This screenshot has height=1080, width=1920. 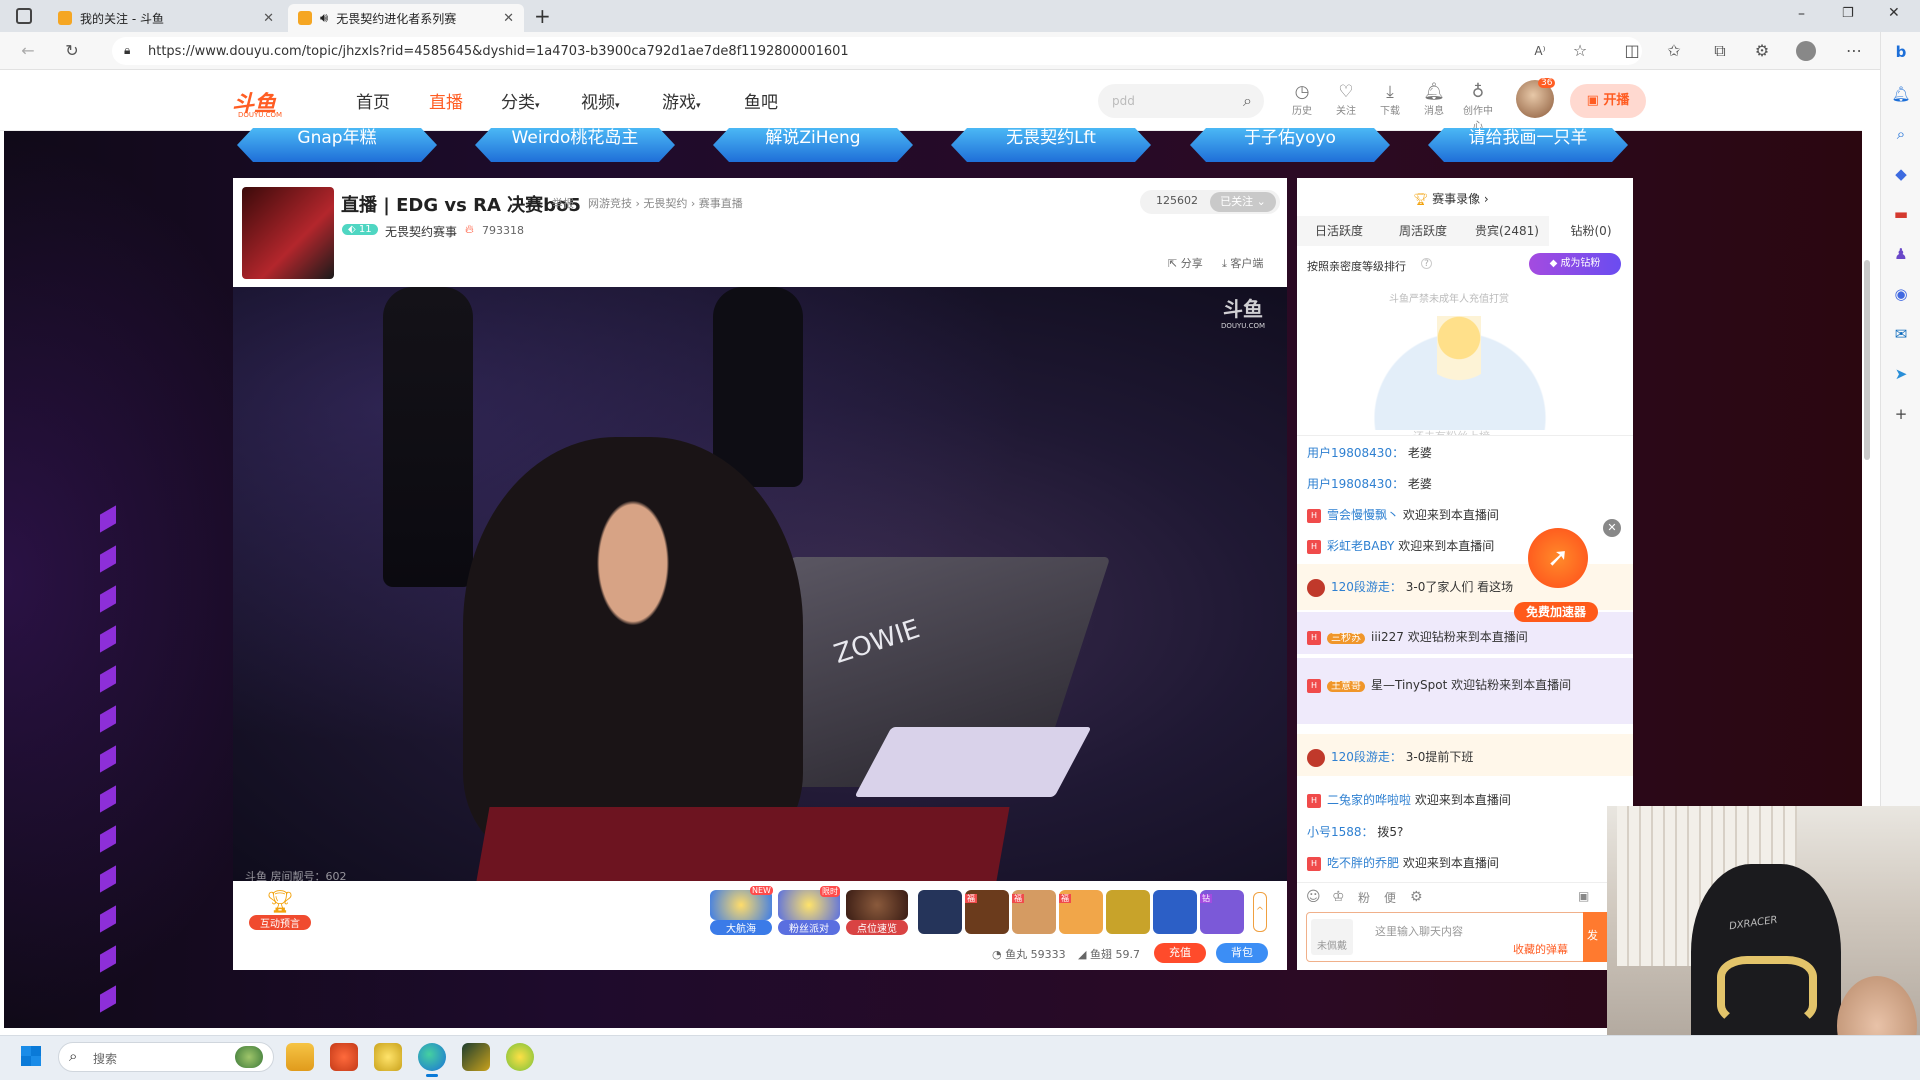 I want to click on tab-actions-icon, so click(x=24, y=16).